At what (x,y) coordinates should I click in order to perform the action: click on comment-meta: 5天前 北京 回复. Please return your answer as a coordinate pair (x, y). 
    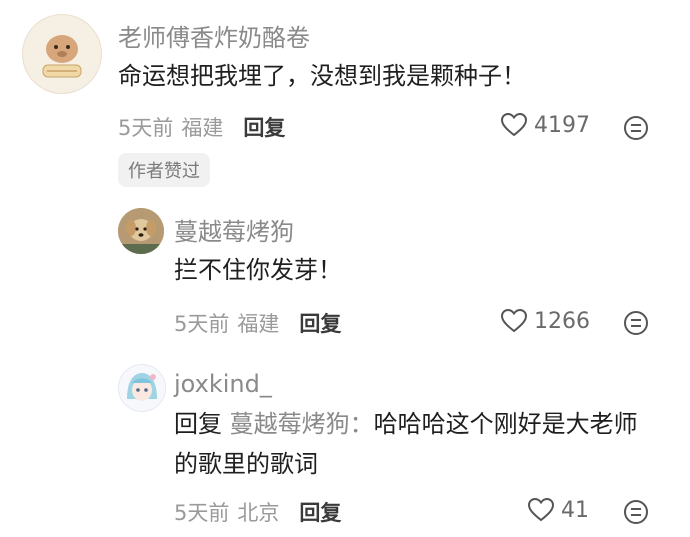
    Looking at the image, I should click on (257, 512).